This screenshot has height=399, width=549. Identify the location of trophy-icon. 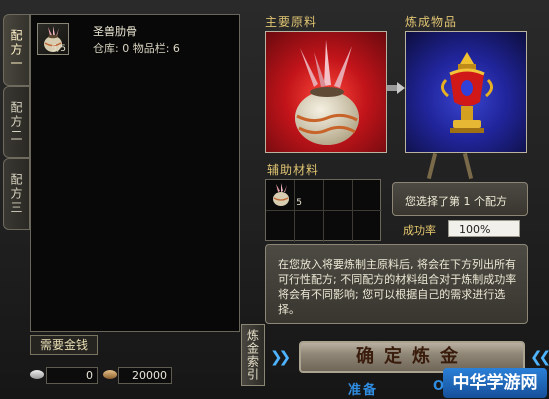
(467, 92).